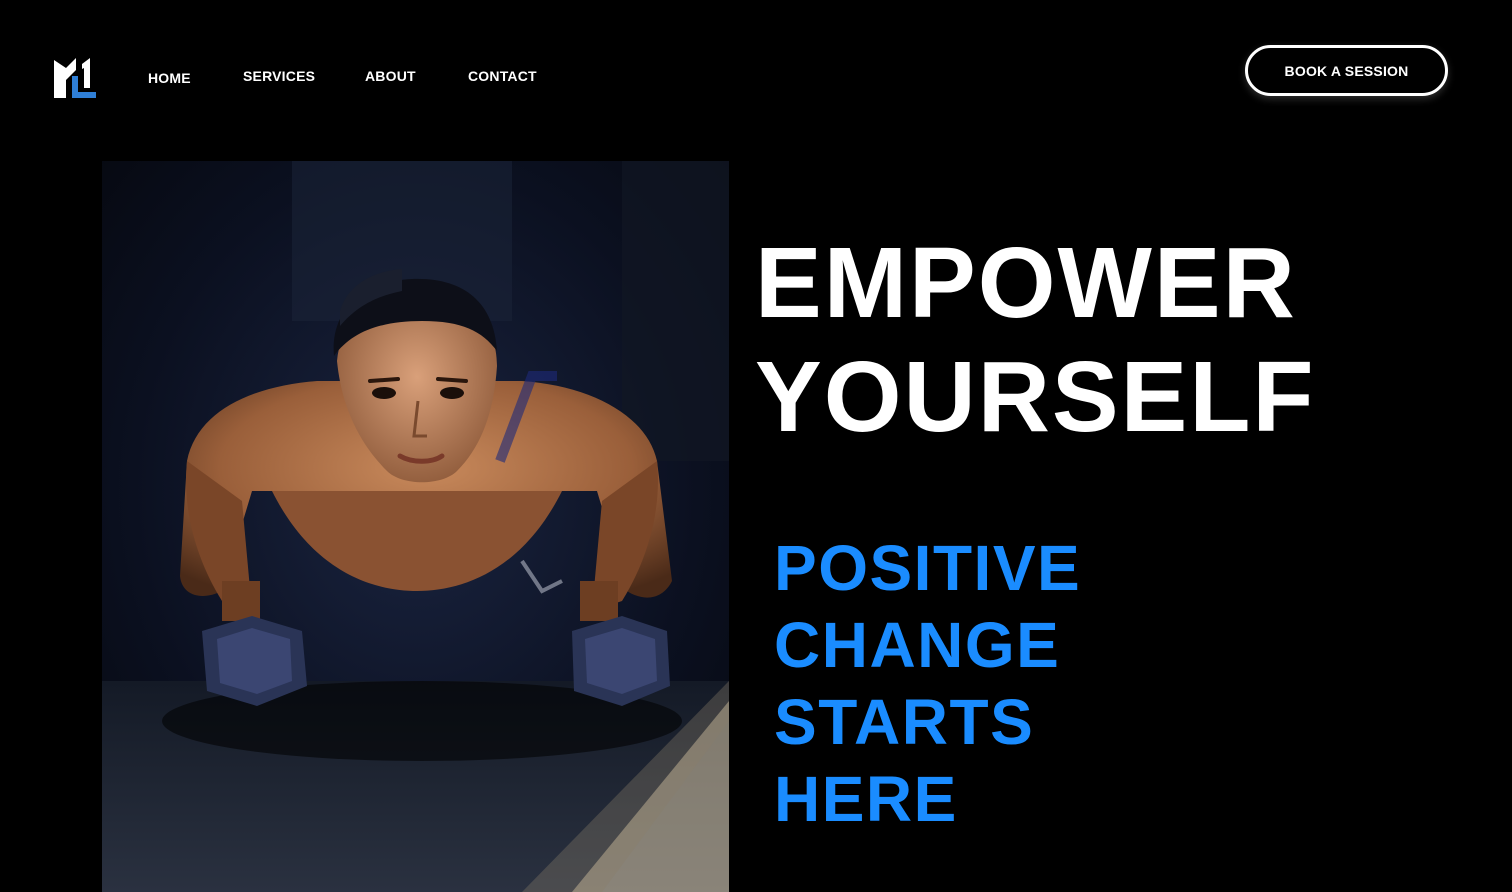 The image size is (1512, 892). I want to click on hero-headline: EMPOWER YOURSELF, so click(1035, 340).